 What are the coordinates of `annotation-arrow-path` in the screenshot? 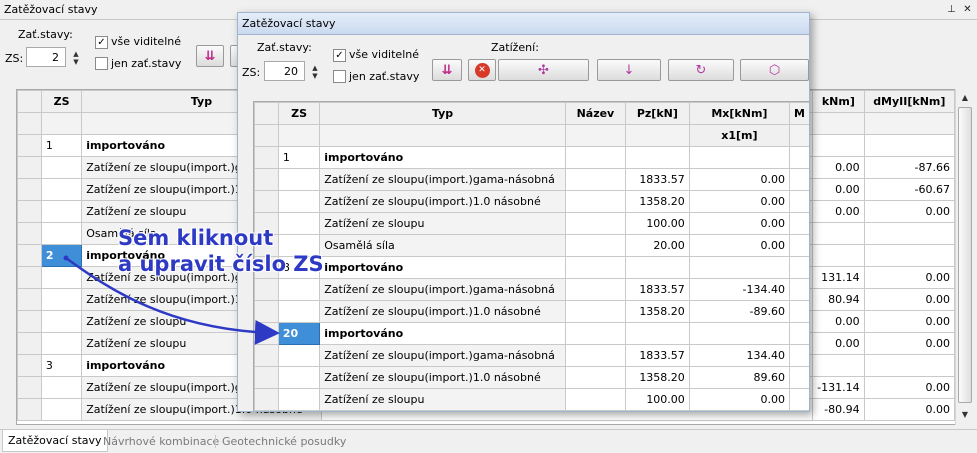 It's located at (172, 300).